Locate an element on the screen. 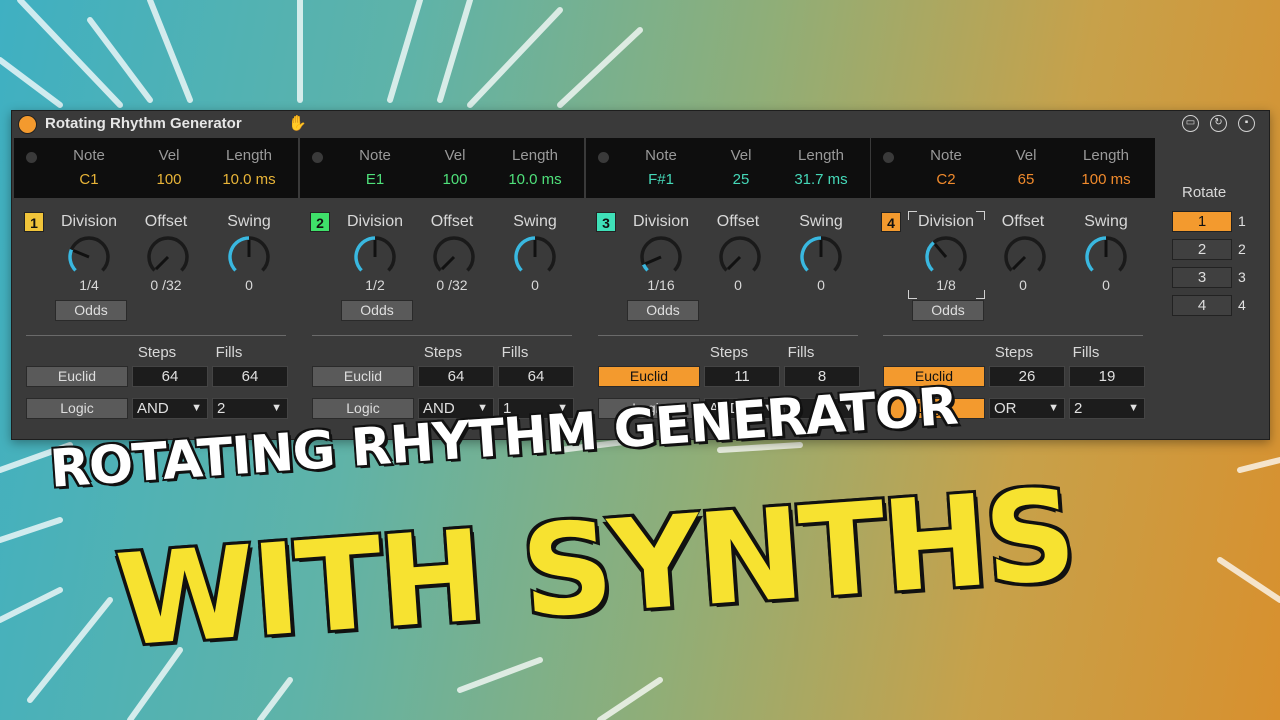 The height and width of the screenshot is (720, 1280). steps-label: Steps is located at coordinates (157, 352).